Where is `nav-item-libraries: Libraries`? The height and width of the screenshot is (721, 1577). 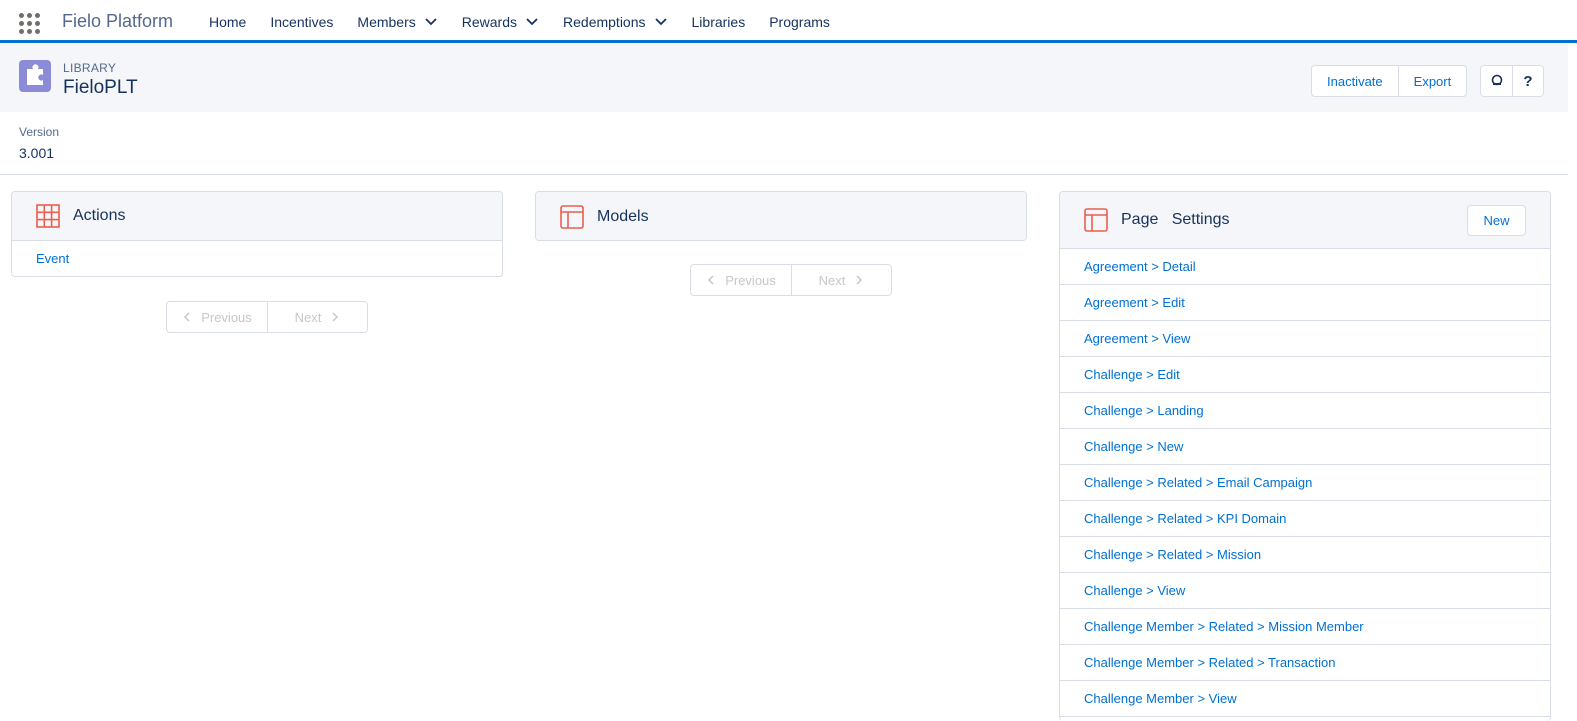
nav-item-libraries: Libraries is located at coordinates (719, 22).